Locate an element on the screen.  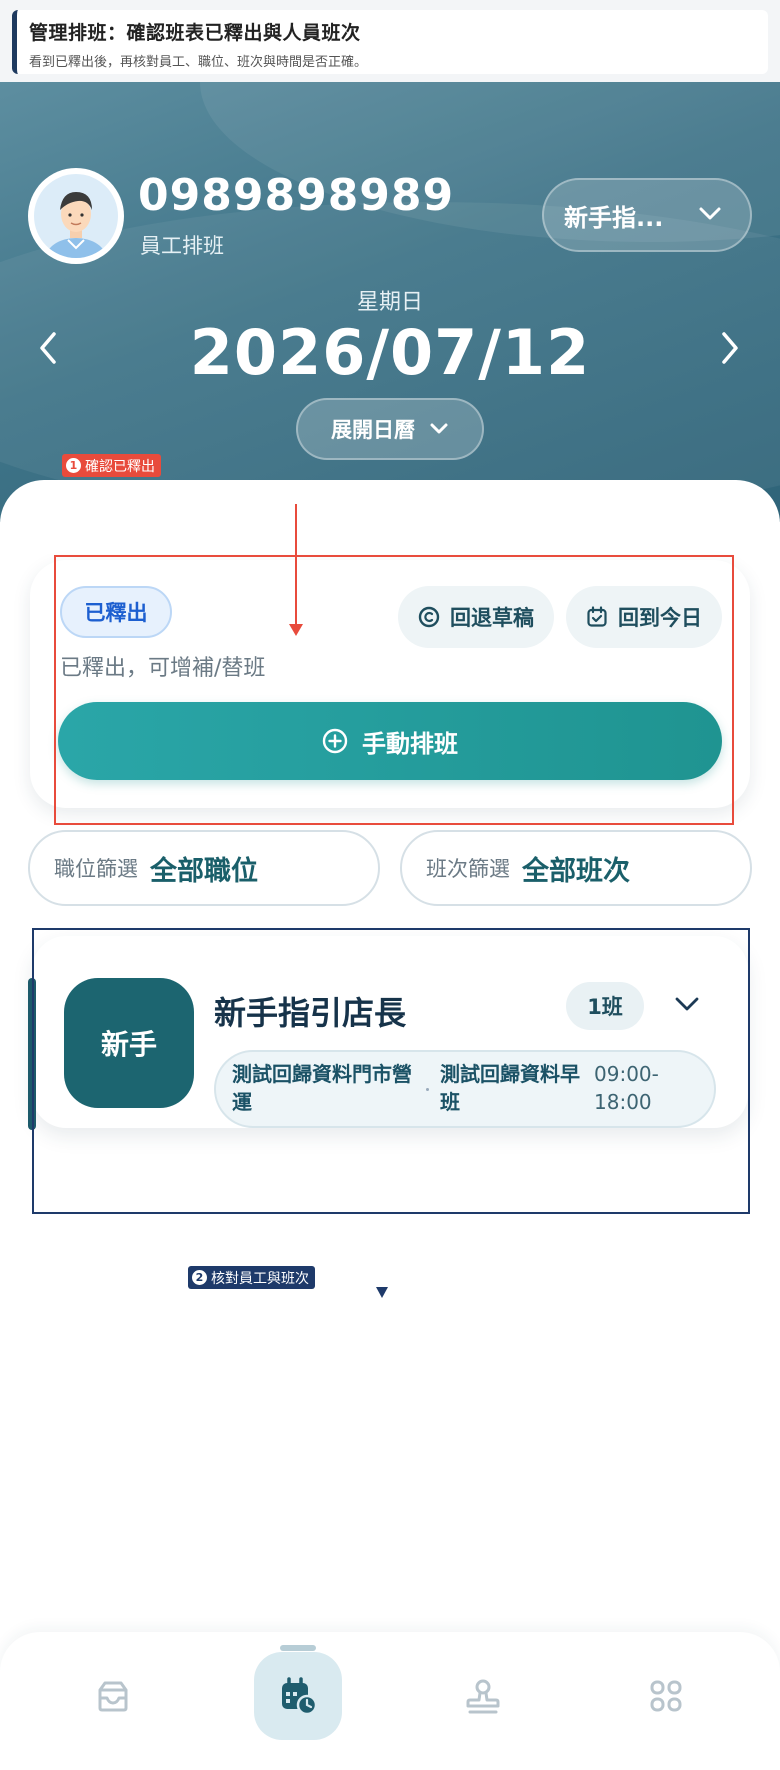
avatar is located at coordinates (76, 216).